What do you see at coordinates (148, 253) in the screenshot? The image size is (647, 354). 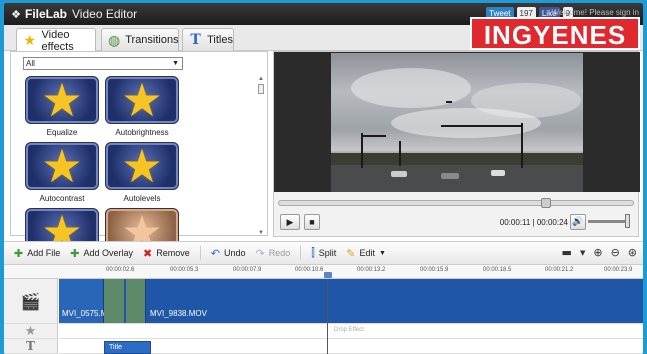 I see `remove-icon: ✖` at bounding box center [148, 253].